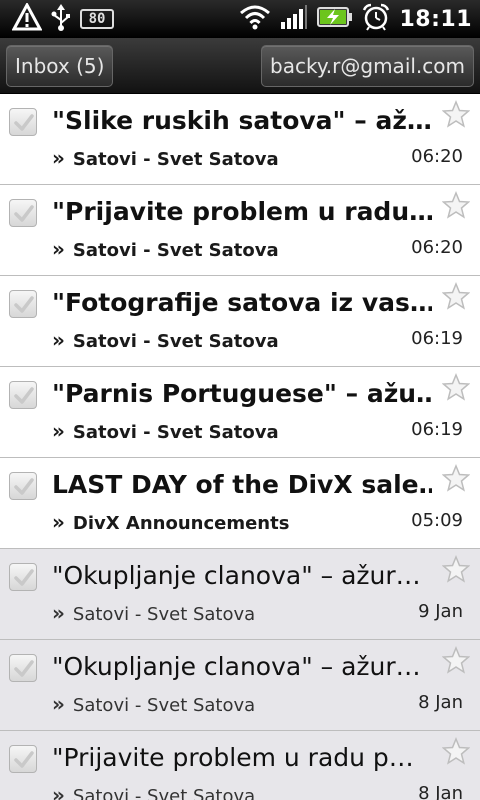 The height and width of the screenshot is (800, 480). I want to click on alarm-clock-icon, so click(376, 19).